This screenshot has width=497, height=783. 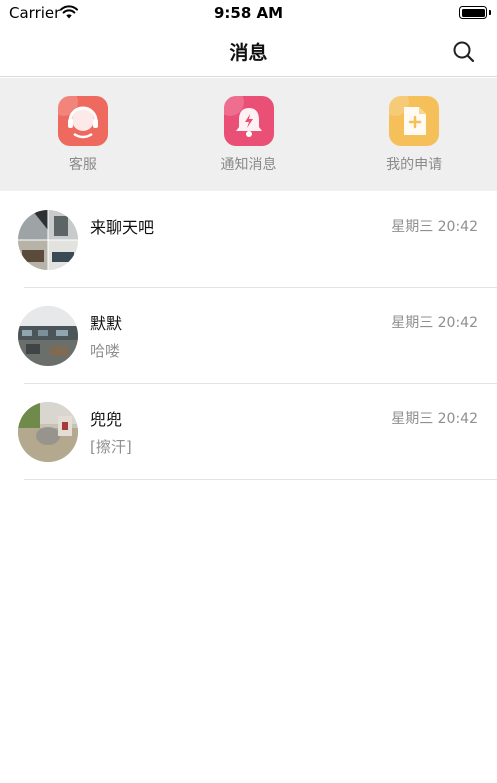 I want to click on customer-service-icon, so click(x=82, y=121).